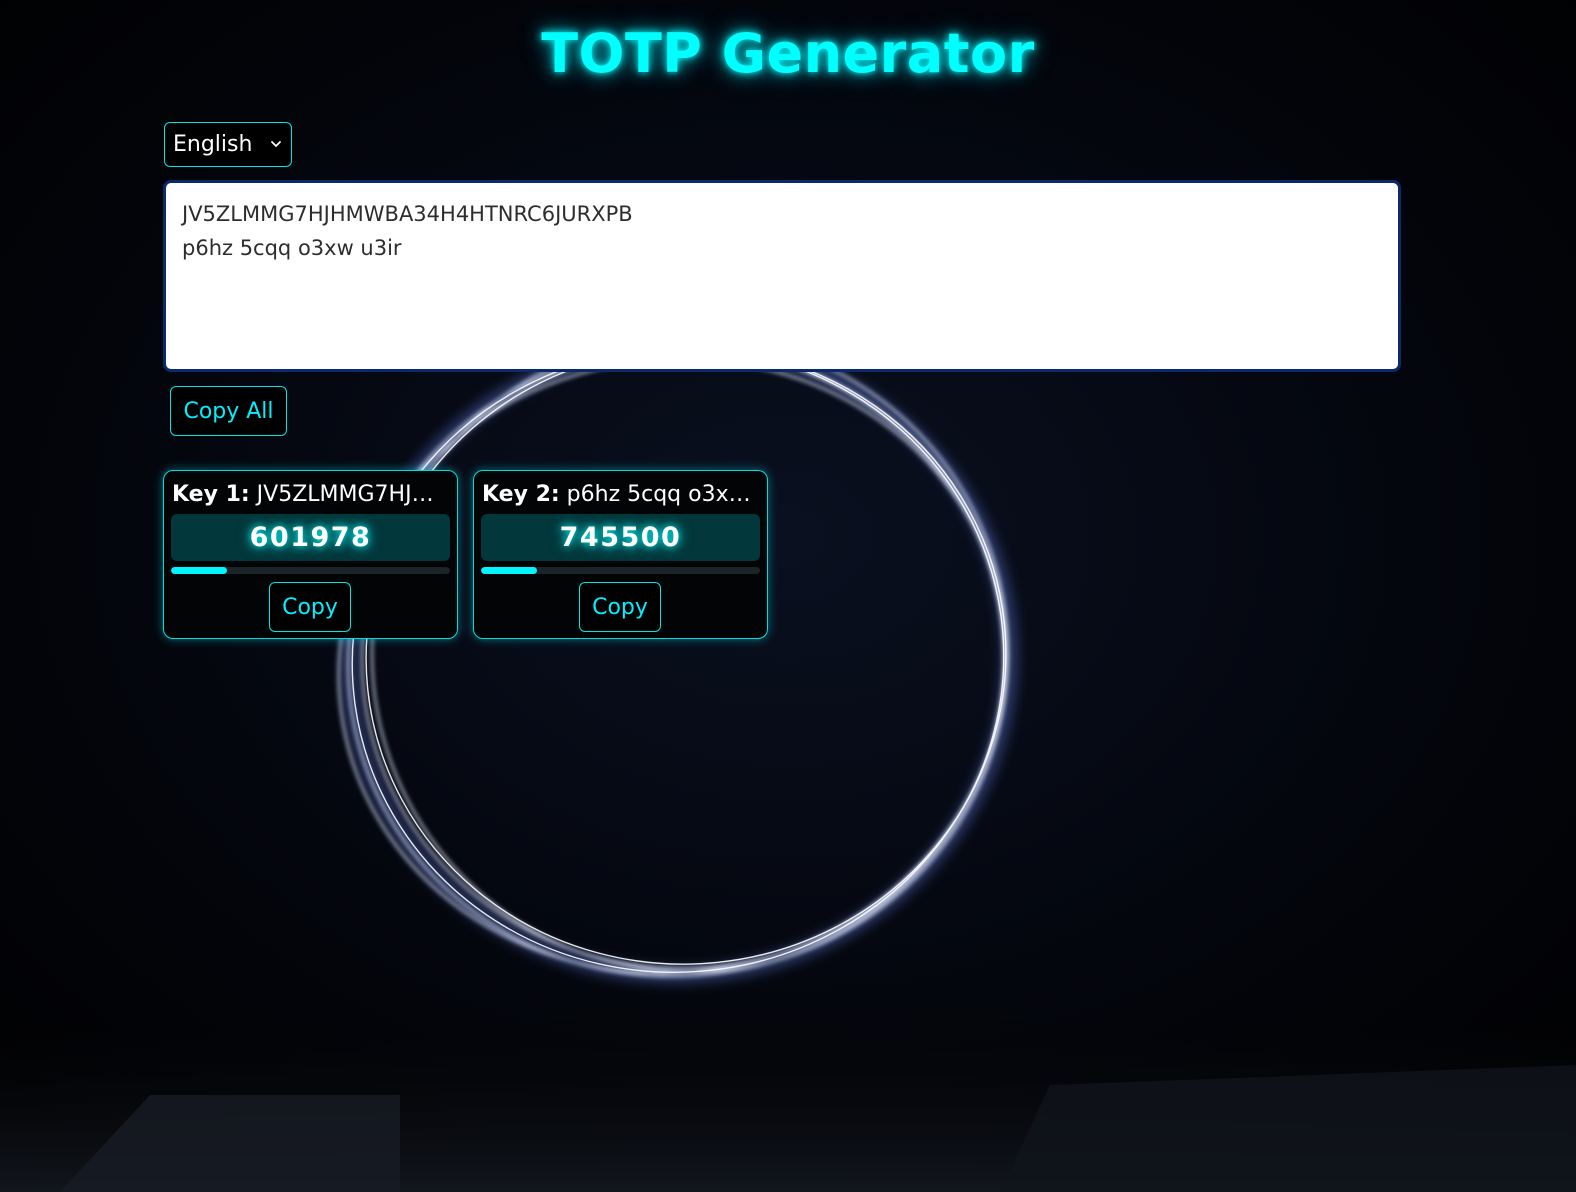  What do you see at coordinates (788, 53) in the screenshot?
I see `page-title: TOTP Generator` at bounding box center [788, 53].